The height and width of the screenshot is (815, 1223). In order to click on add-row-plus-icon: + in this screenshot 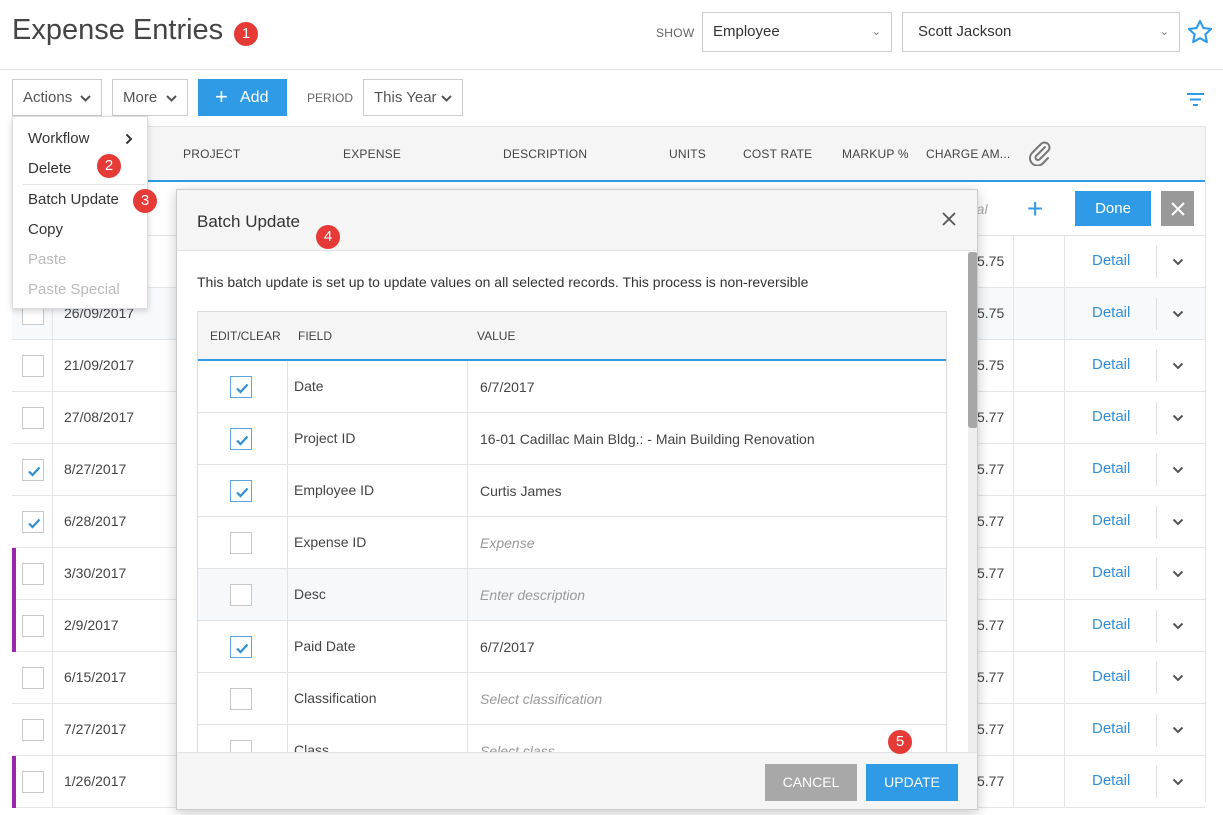, I will do `click(1035, 209)`.